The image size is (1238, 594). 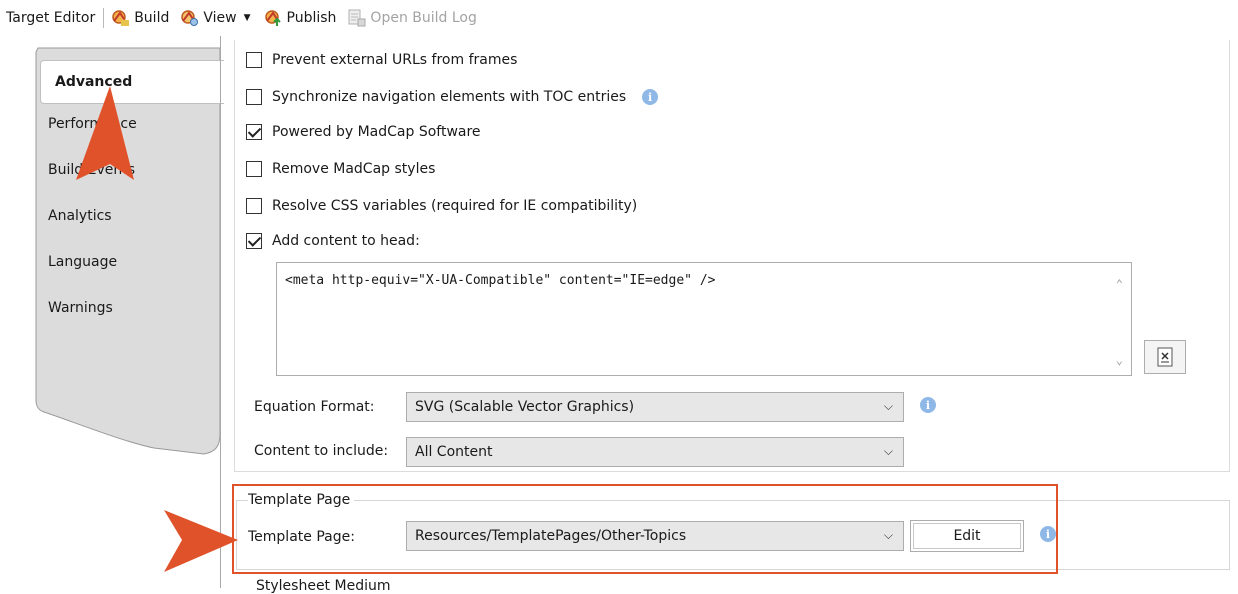 I want to click on powered-by-checkbox, so click(x=254, y=132).